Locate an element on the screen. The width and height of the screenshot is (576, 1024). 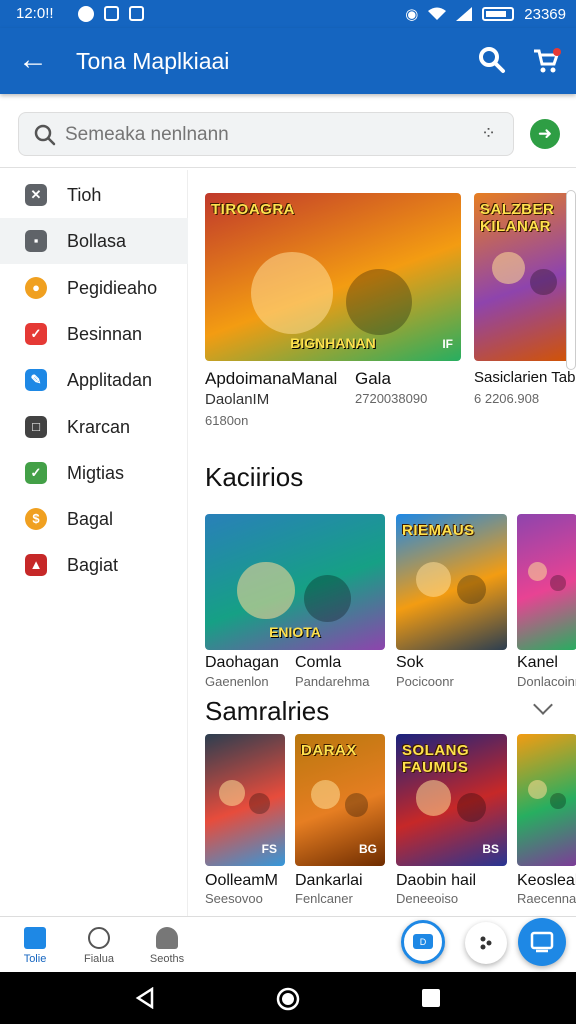
sidebar-item-bagiat: ▲ Bagiat is located at coordinates (94, 565).